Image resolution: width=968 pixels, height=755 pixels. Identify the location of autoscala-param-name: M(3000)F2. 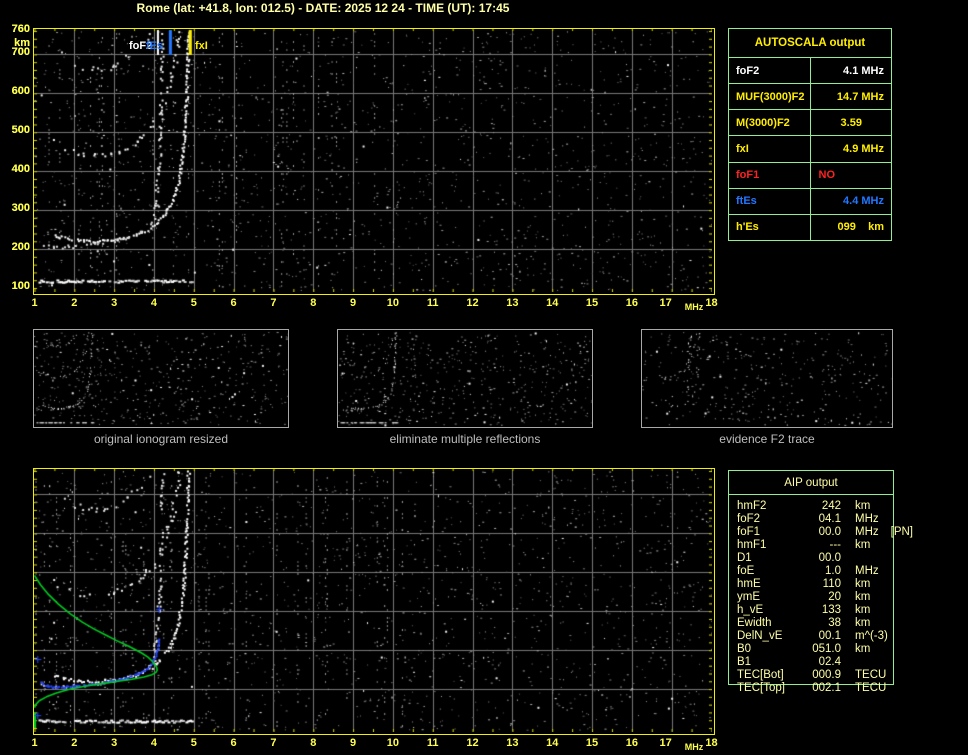
(769, 123).